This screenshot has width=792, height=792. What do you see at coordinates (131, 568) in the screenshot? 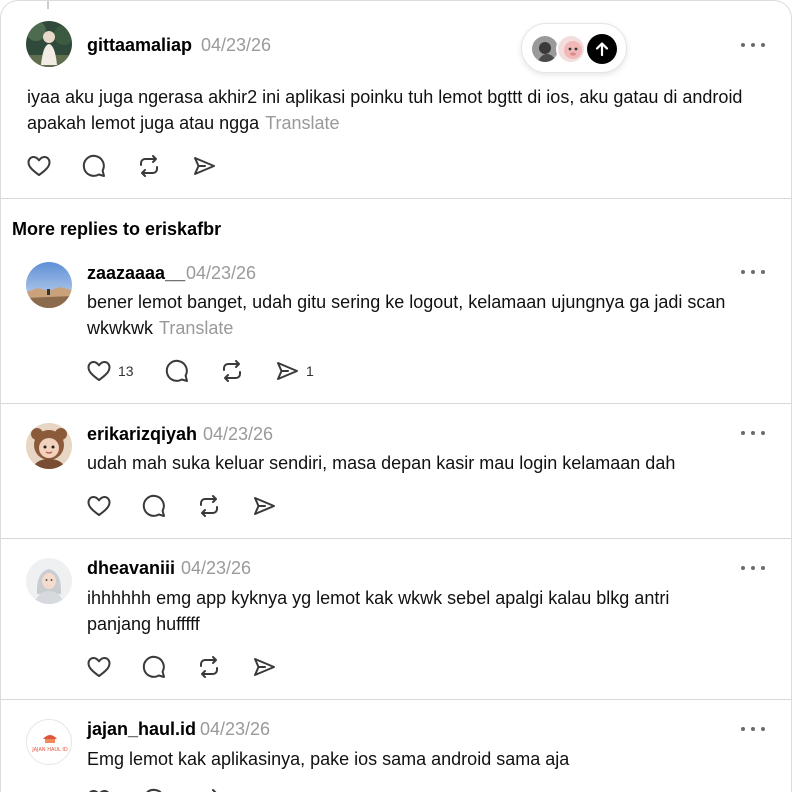
I see `reply-username: dheavaniii` at bounding box center [131, 568].